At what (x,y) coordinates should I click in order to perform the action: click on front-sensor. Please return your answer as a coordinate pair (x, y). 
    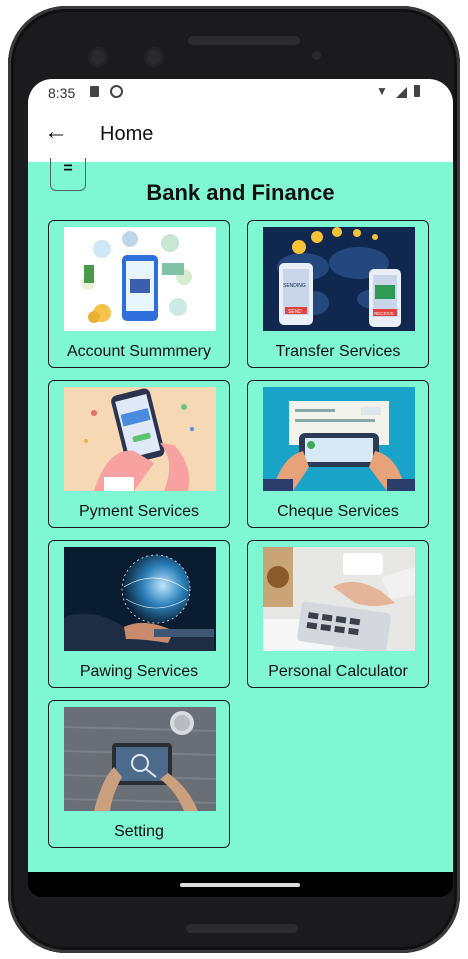
    Looking at the image, I should click on (154, 57).